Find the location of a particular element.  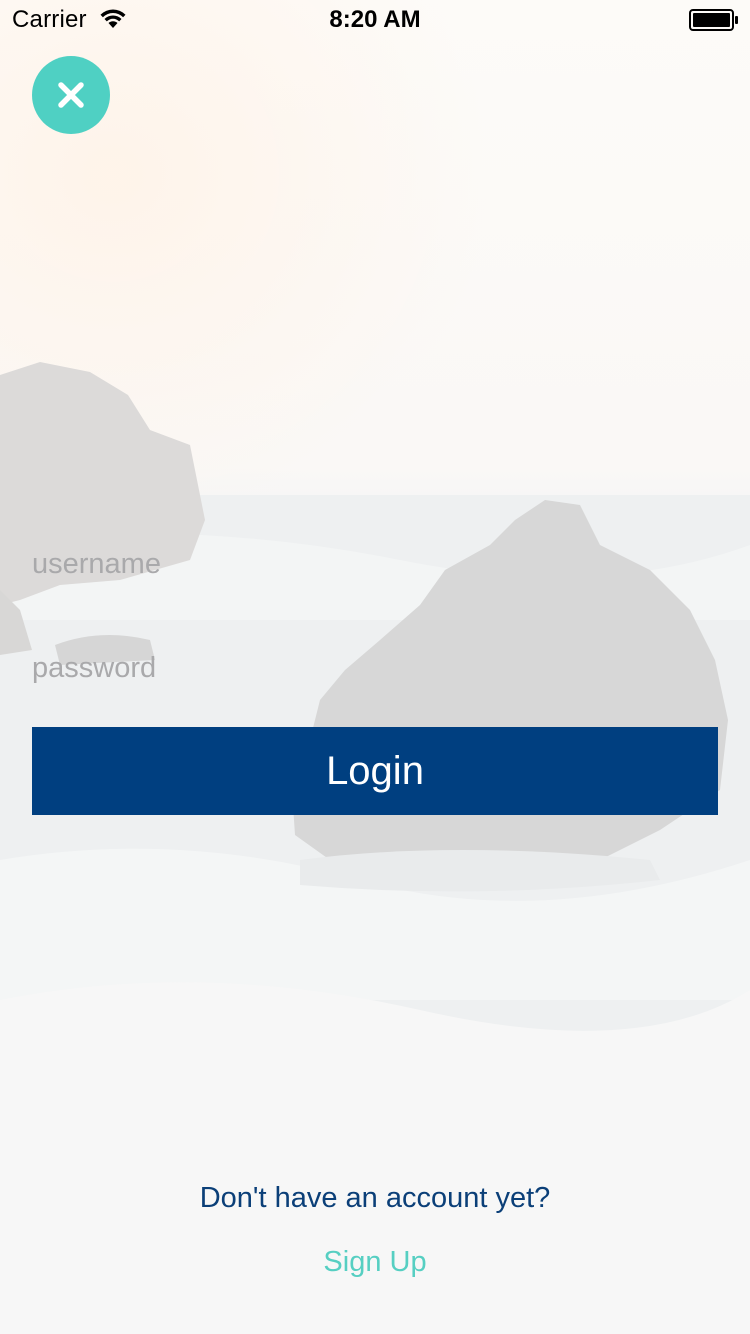

battery-icon is located at coordinates (714, 20).